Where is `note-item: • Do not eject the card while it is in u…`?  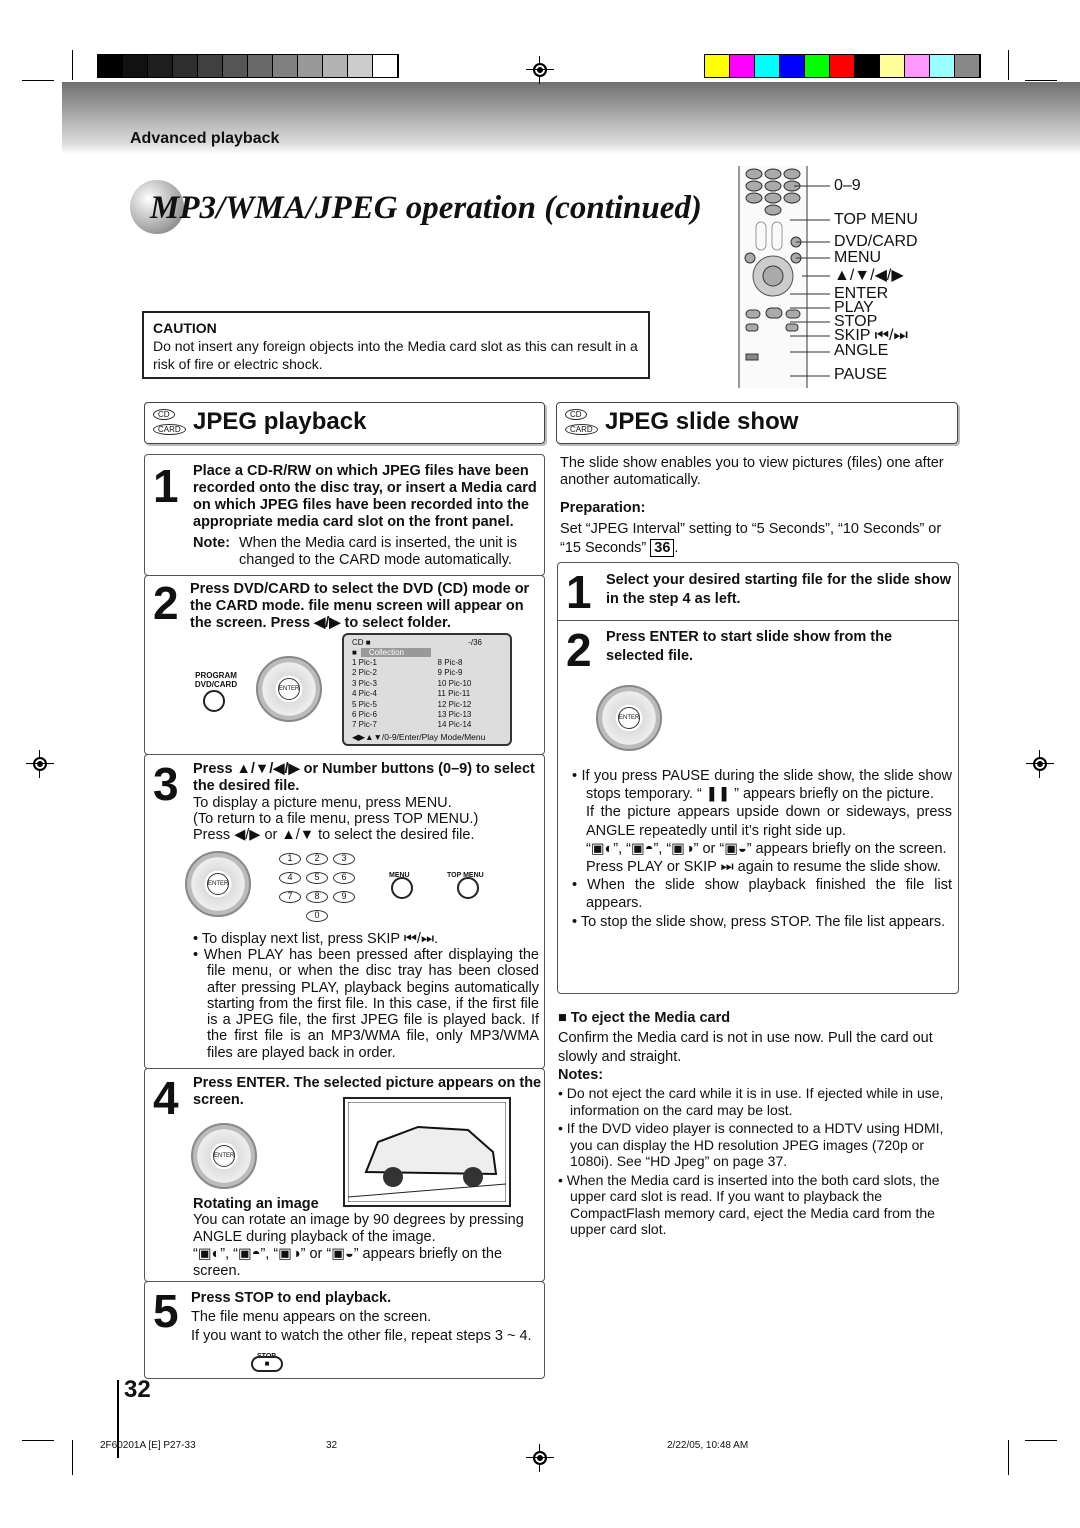 note-item: • Do not eject the card while it is in u… is located at coordinates (751, 1101).